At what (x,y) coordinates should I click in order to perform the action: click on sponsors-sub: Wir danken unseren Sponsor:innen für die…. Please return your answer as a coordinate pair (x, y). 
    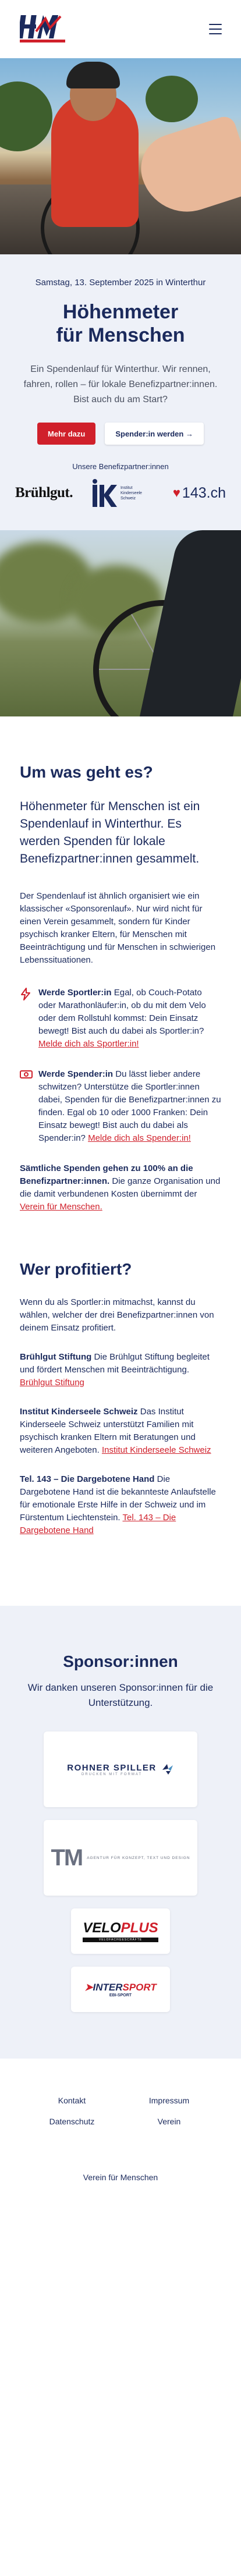
    Looking at the image, I should click on (120, 1695).